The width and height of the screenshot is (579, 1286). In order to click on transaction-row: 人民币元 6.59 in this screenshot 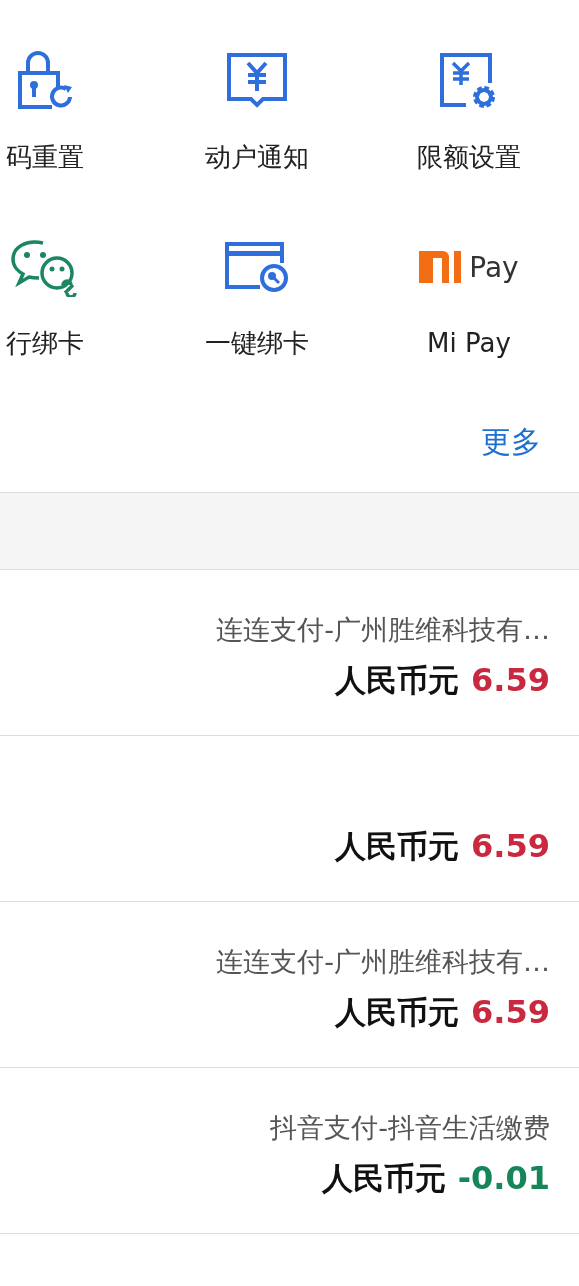, I will do `click(289, 819)`.